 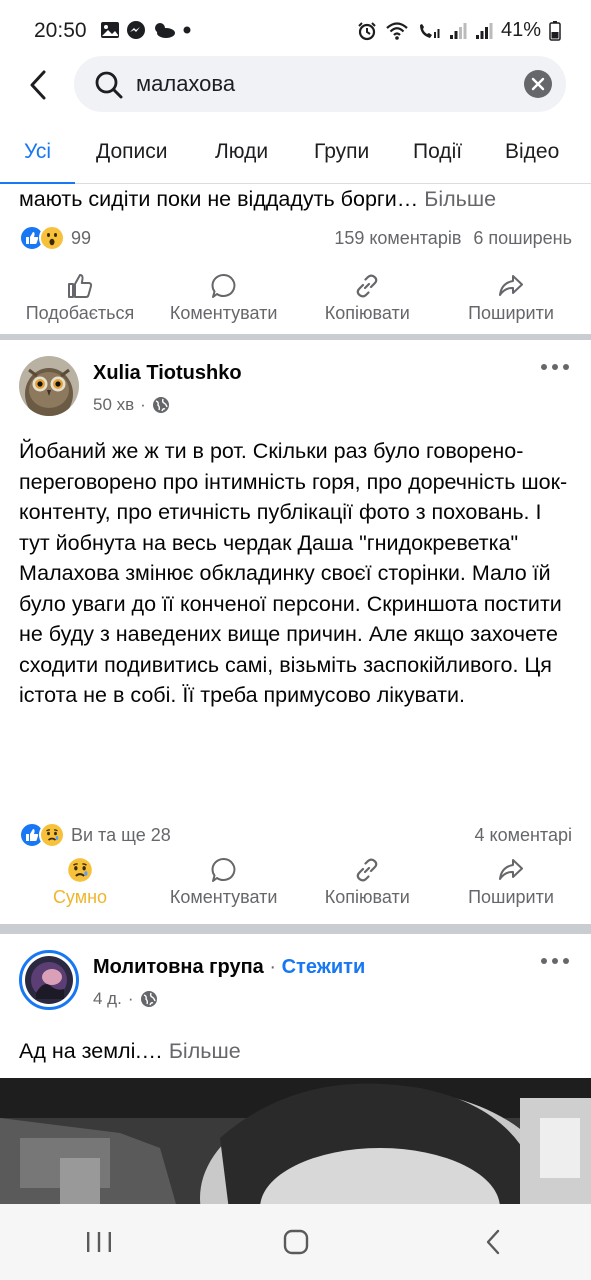 I want to click on sad-reaction-icon, so click(x=80, y=869).